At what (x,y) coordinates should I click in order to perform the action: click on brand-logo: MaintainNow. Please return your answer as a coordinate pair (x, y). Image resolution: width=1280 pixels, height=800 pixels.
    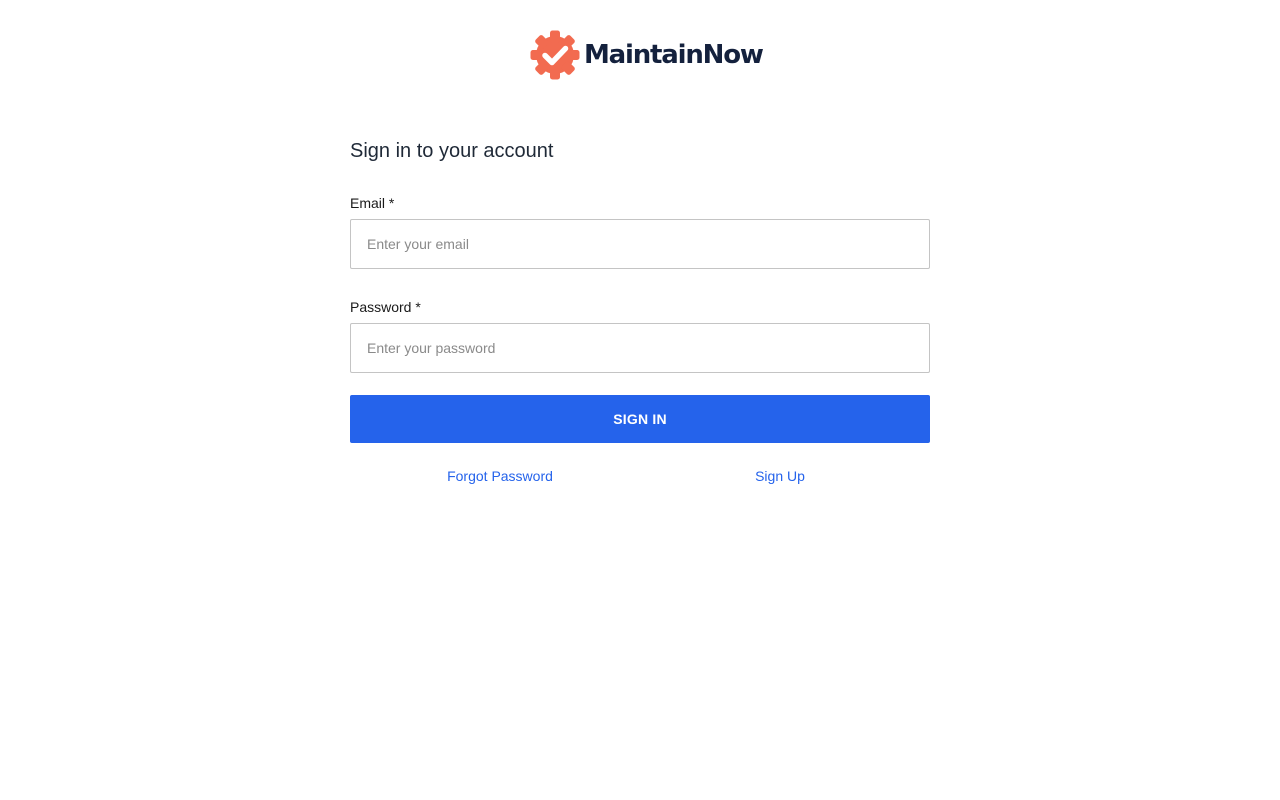
    Looking at the image, I should click on (647, 55).